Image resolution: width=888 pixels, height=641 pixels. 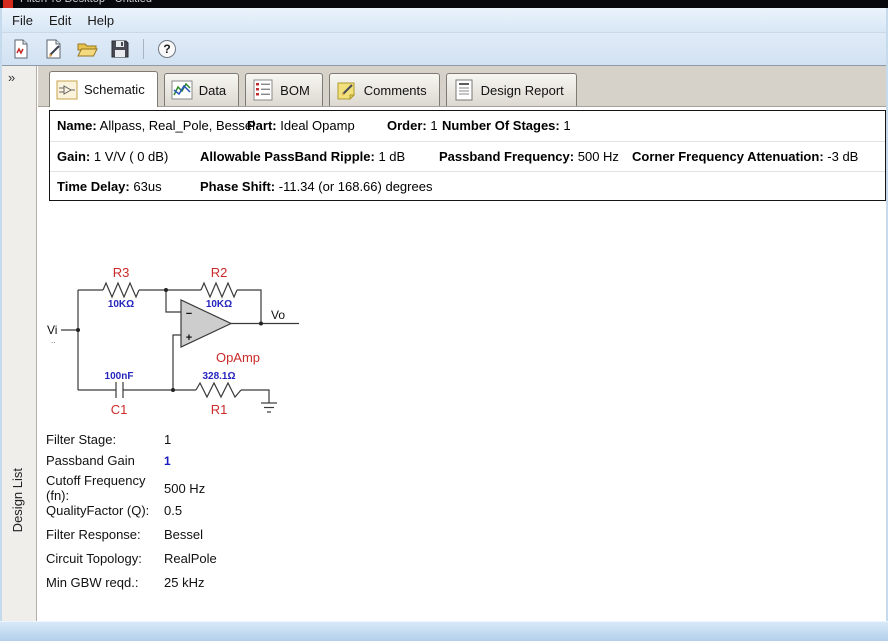 What do you see at coordinates (444, 631) in the screenshot?
I see `statusbar` at bounding box center [444, 631].